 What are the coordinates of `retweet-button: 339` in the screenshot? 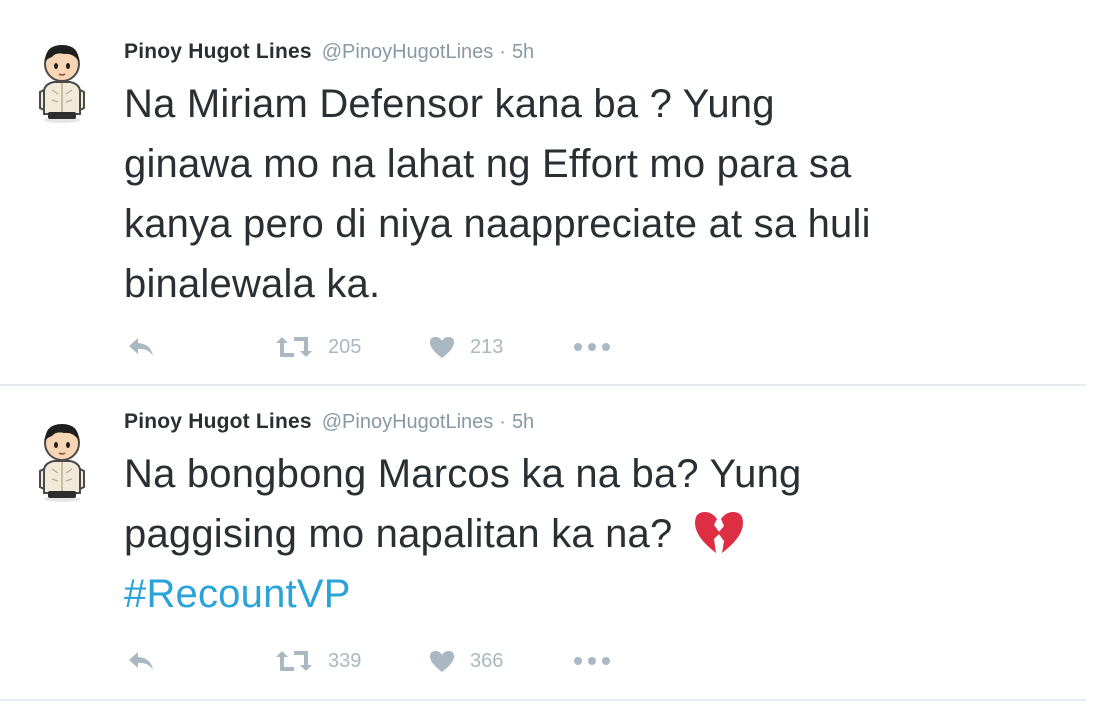 It's located at (317, 661).